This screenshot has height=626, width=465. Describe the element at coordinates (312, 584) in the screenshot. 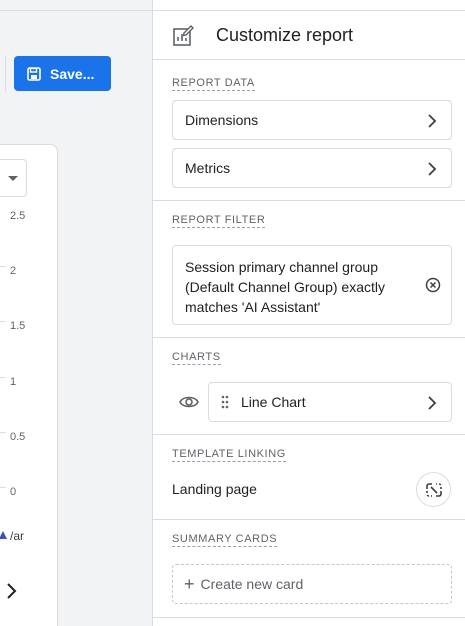

I see `create-new-card-button: + Create new card` at that location.